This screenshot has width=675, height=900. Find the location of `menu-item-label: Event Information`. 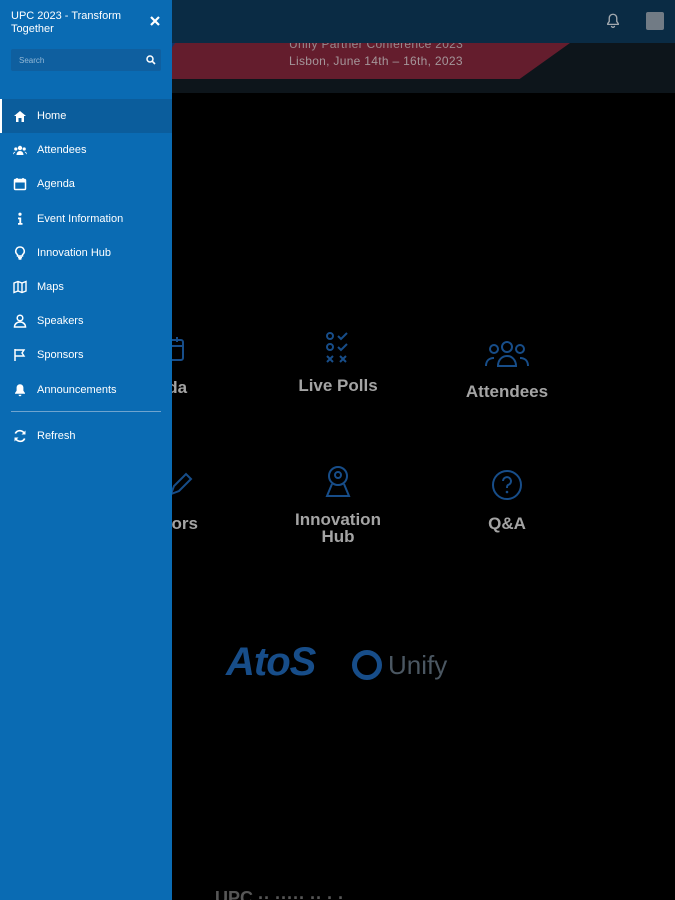

menu-item-label: Event Information is located at coordinates (80, 218).